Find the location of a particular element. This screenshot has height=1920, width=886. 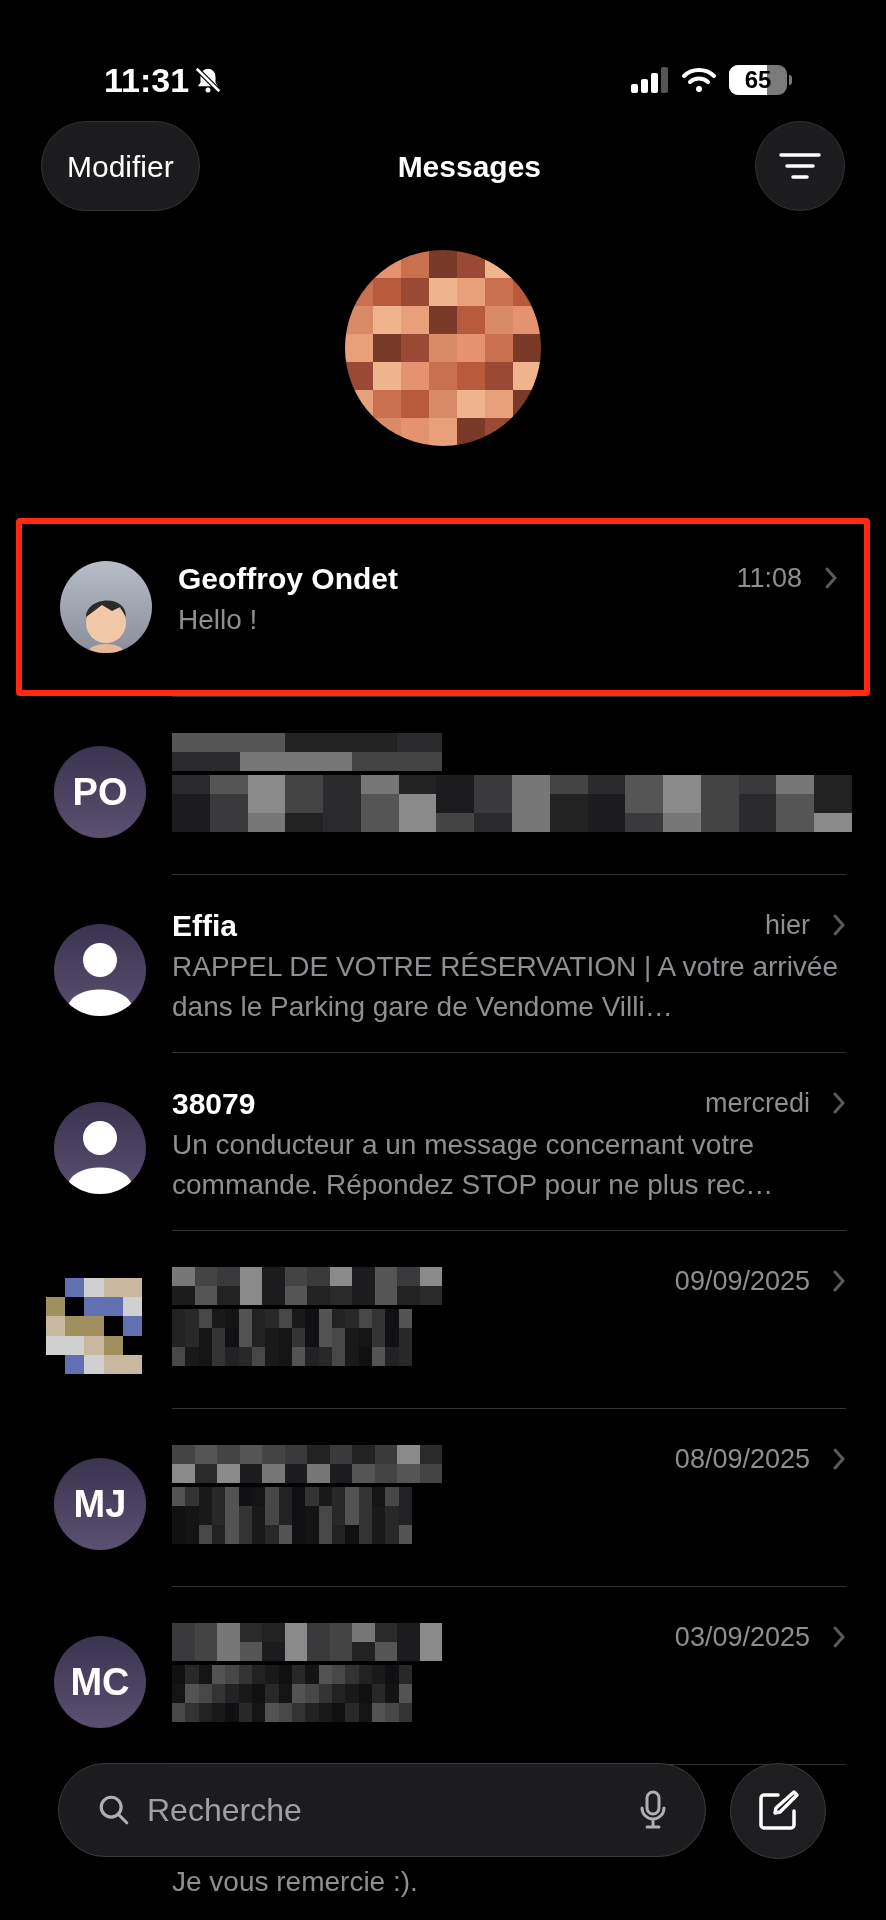

filter-icon is located at coordinates (800, 166).